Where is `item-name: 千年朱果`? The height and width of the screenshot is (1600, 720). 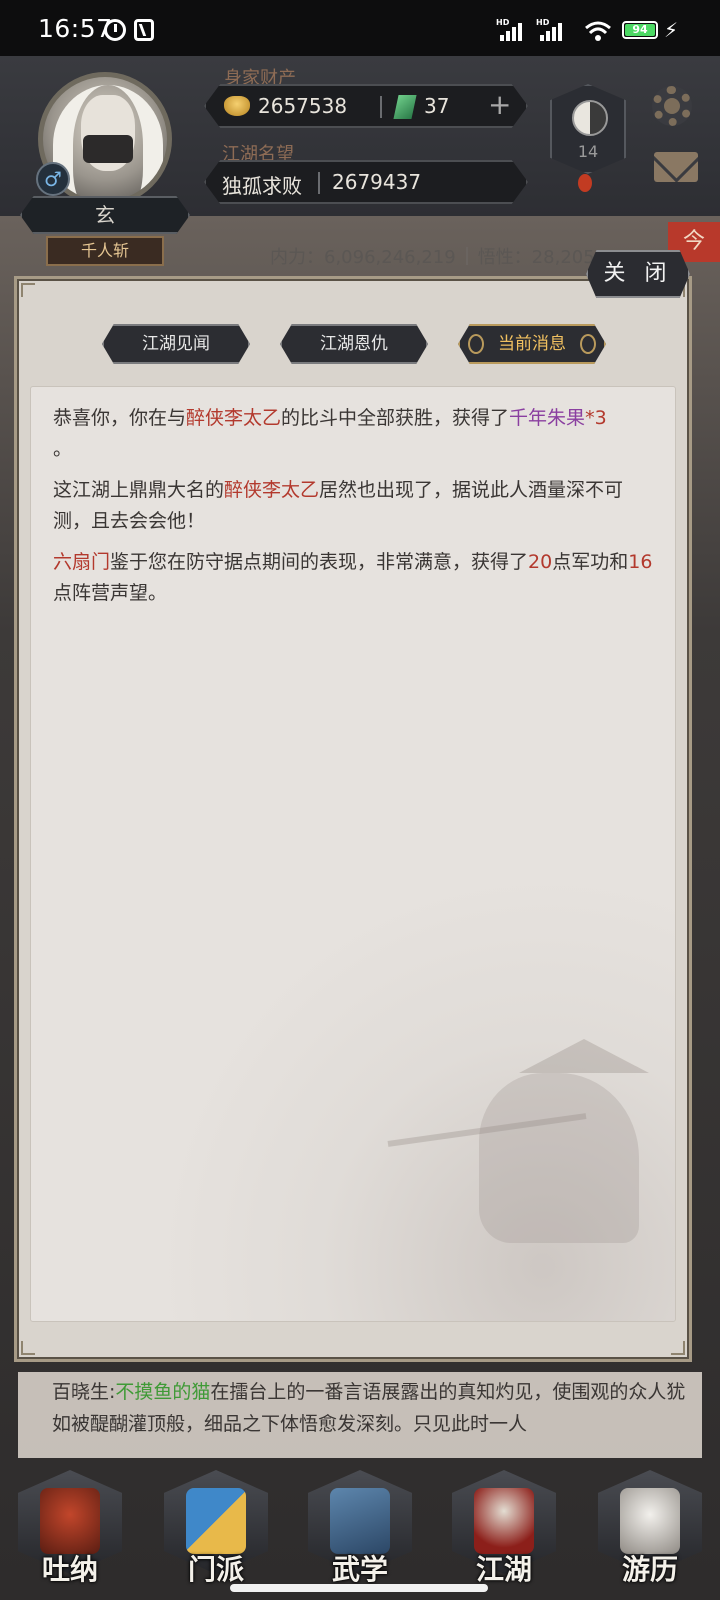 item-name: 千年朱果 is located at coordinates (547, 418).